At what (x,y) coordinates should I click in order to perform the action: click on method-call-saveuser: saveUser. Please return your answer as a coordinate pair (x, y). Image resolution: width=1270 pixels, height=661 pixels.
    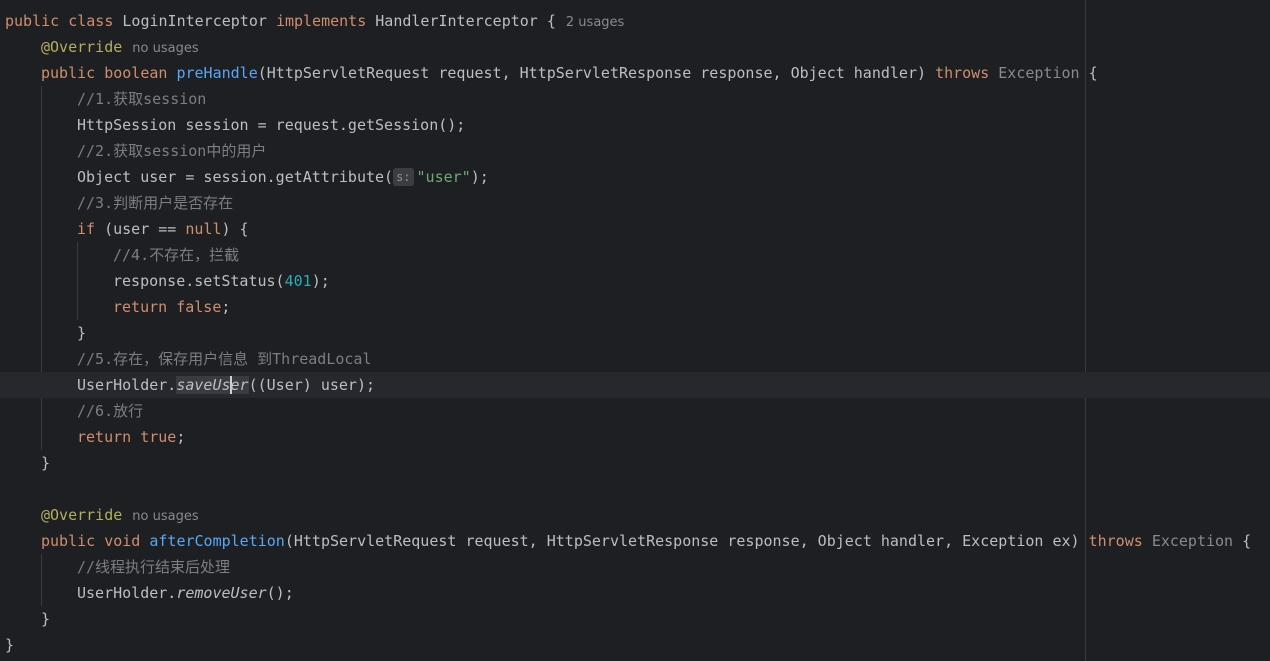
    Looking at the image, I should click on (212, 385).